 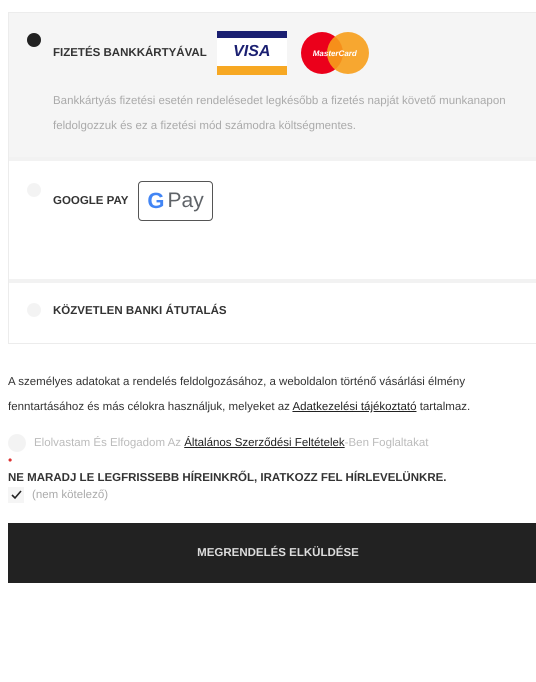 What do you see at coordinates (240, 395) in the screenshot?
I see `privacy-notice: A személyes adatokat a rendelés feldolgozásához, a weboldalon történő vásárlási élmény fenntartásához és más célokra használjuk, melyeket az Adatkezelési tájékoztató tartalmaz.` at bounding box center [240, 395].